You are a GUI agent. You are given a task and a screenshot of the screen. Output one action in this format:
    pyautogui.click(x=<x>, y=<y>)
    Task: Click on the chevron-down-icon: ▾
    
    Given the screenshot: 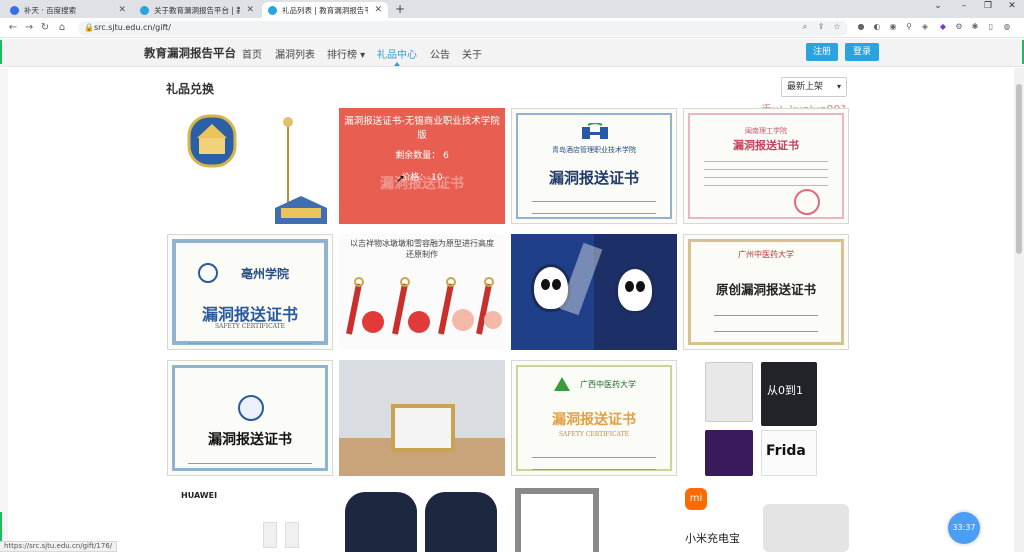 What is the action you would take?
    pyautogui.click(x=838, y=86)
    